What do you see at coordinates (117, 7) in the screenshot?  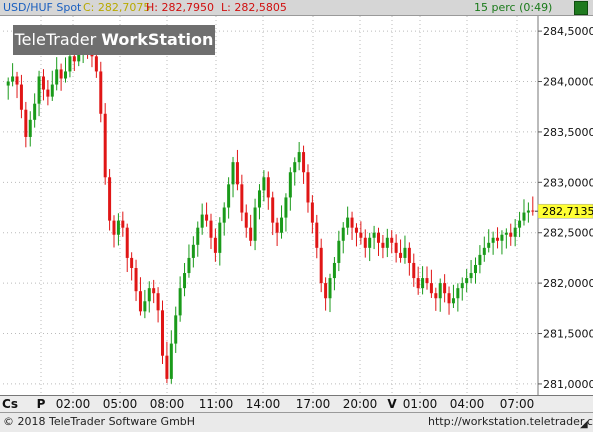 I see `close-value: C: 282,7075` at bounding box center [117, 7].